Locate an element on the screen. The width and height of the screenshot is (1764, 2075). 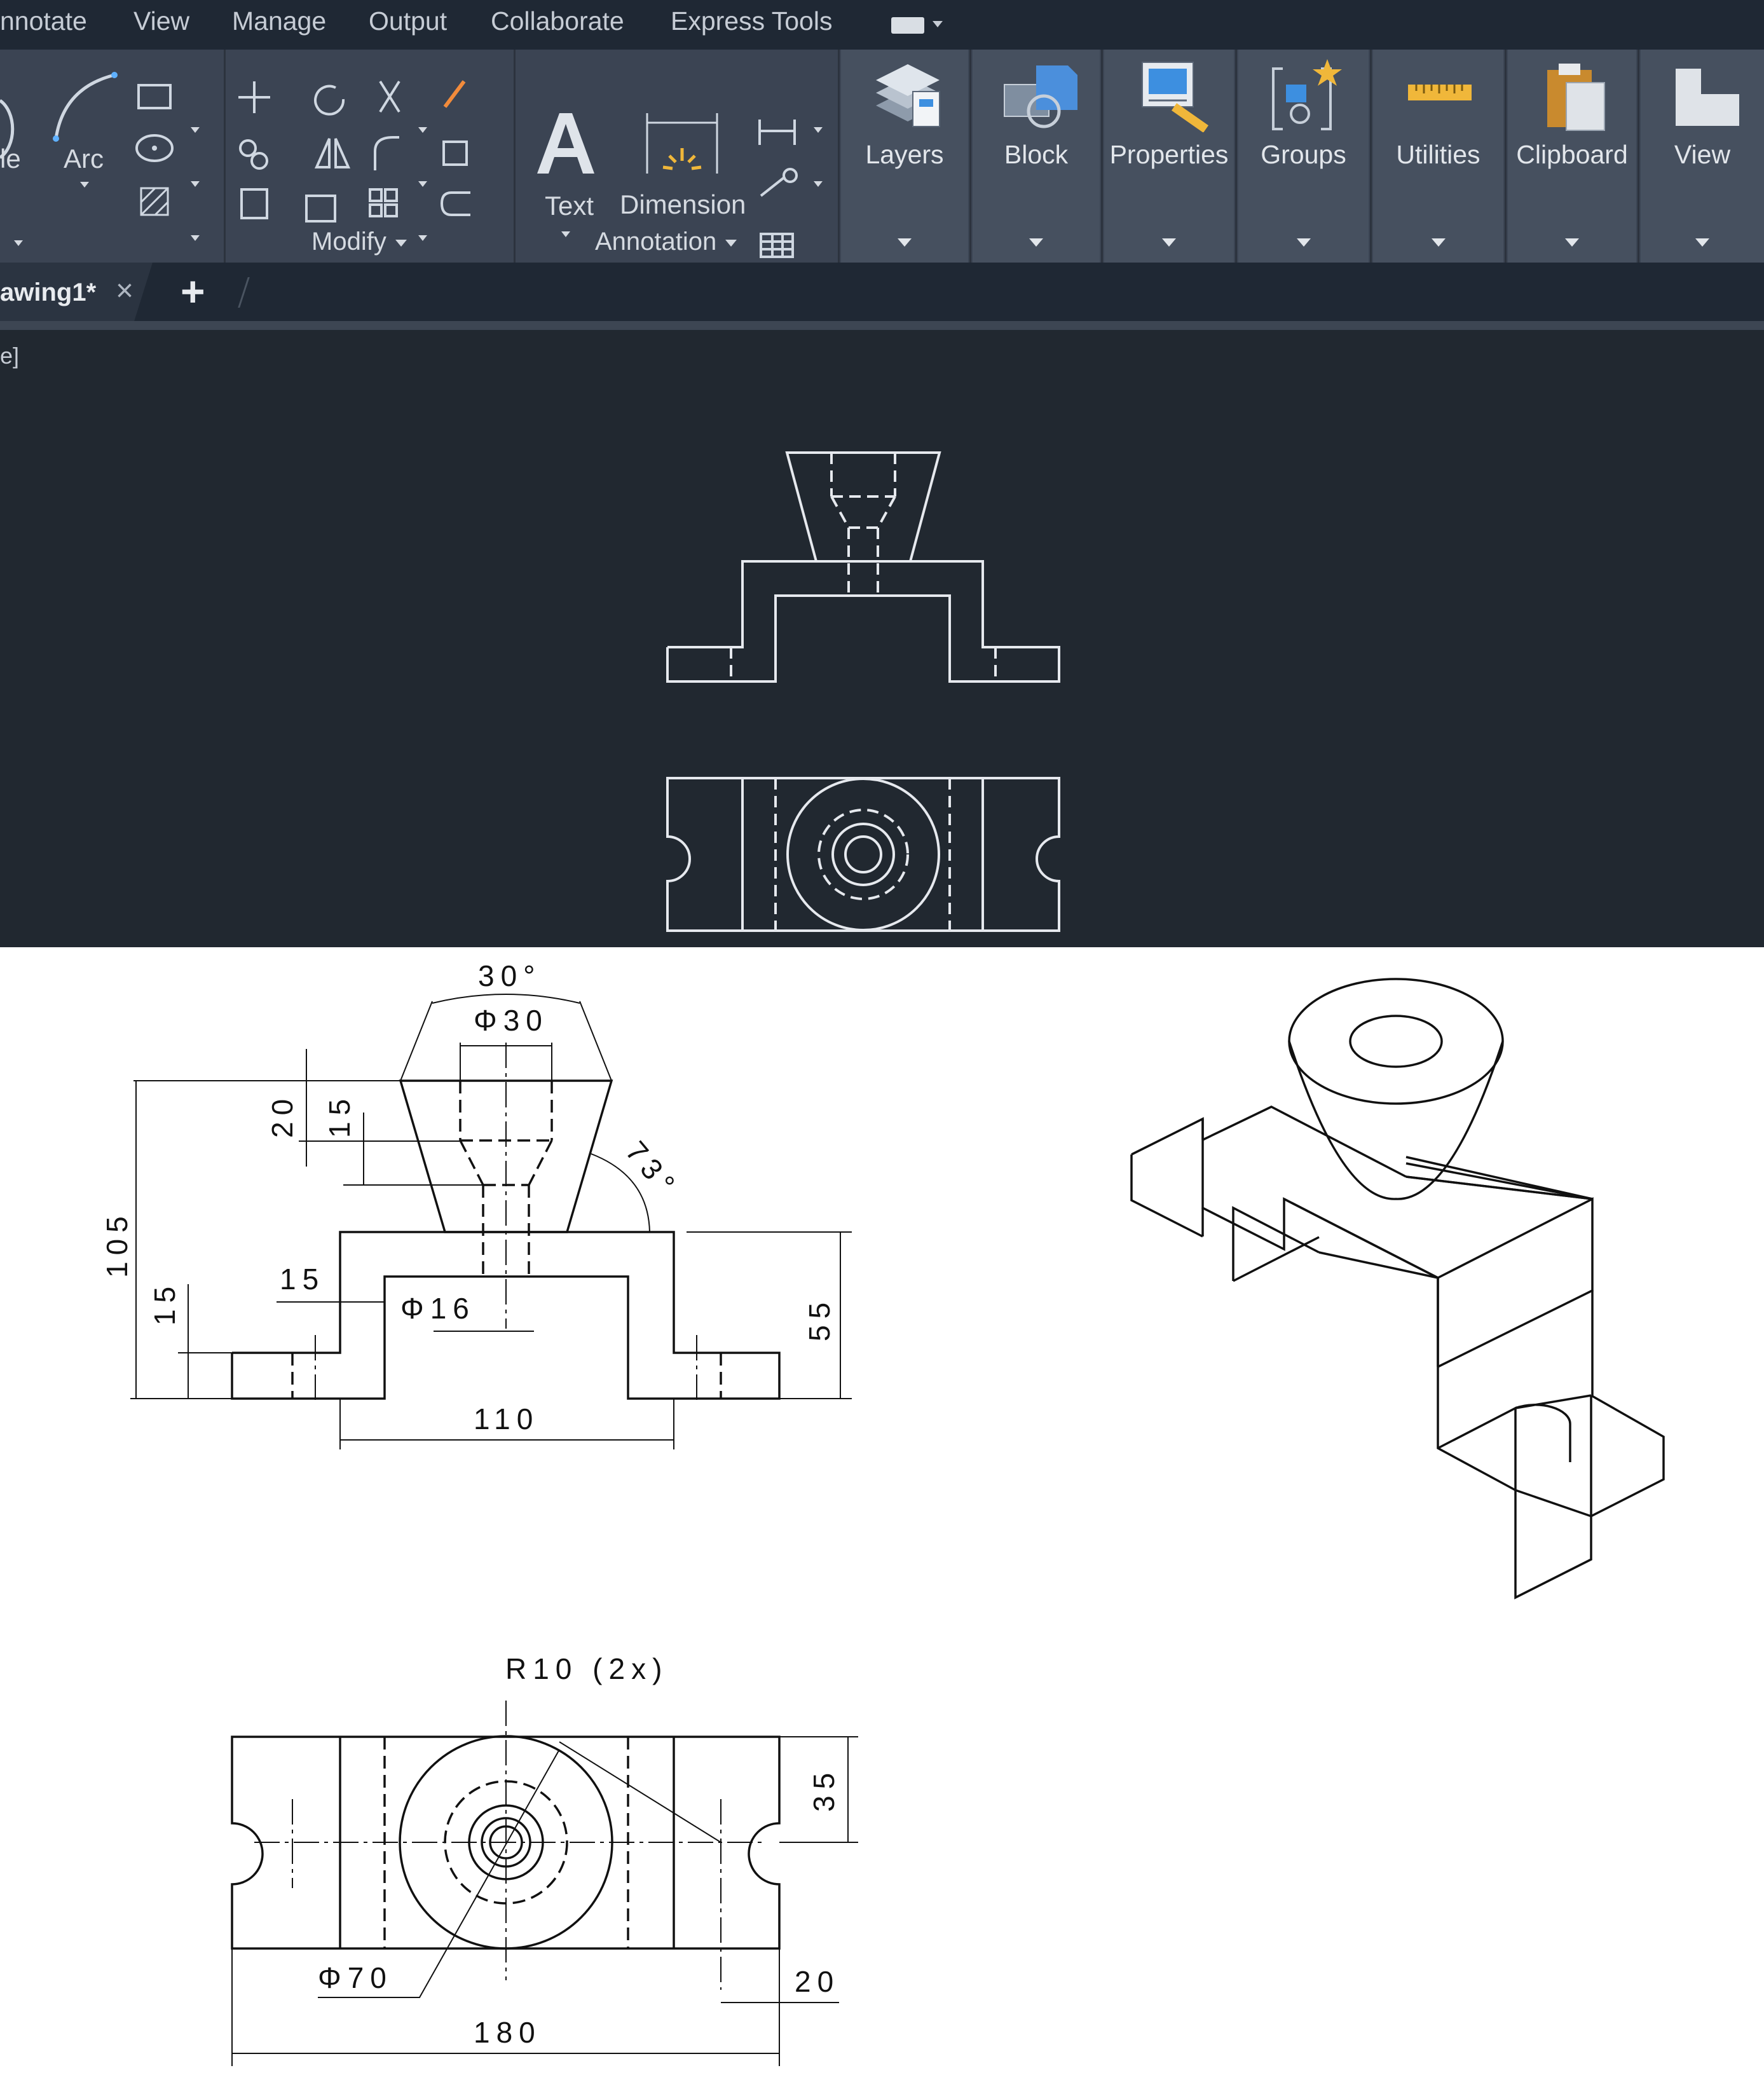
modify-panel-title: Modify is located at coordinates (359, 242).